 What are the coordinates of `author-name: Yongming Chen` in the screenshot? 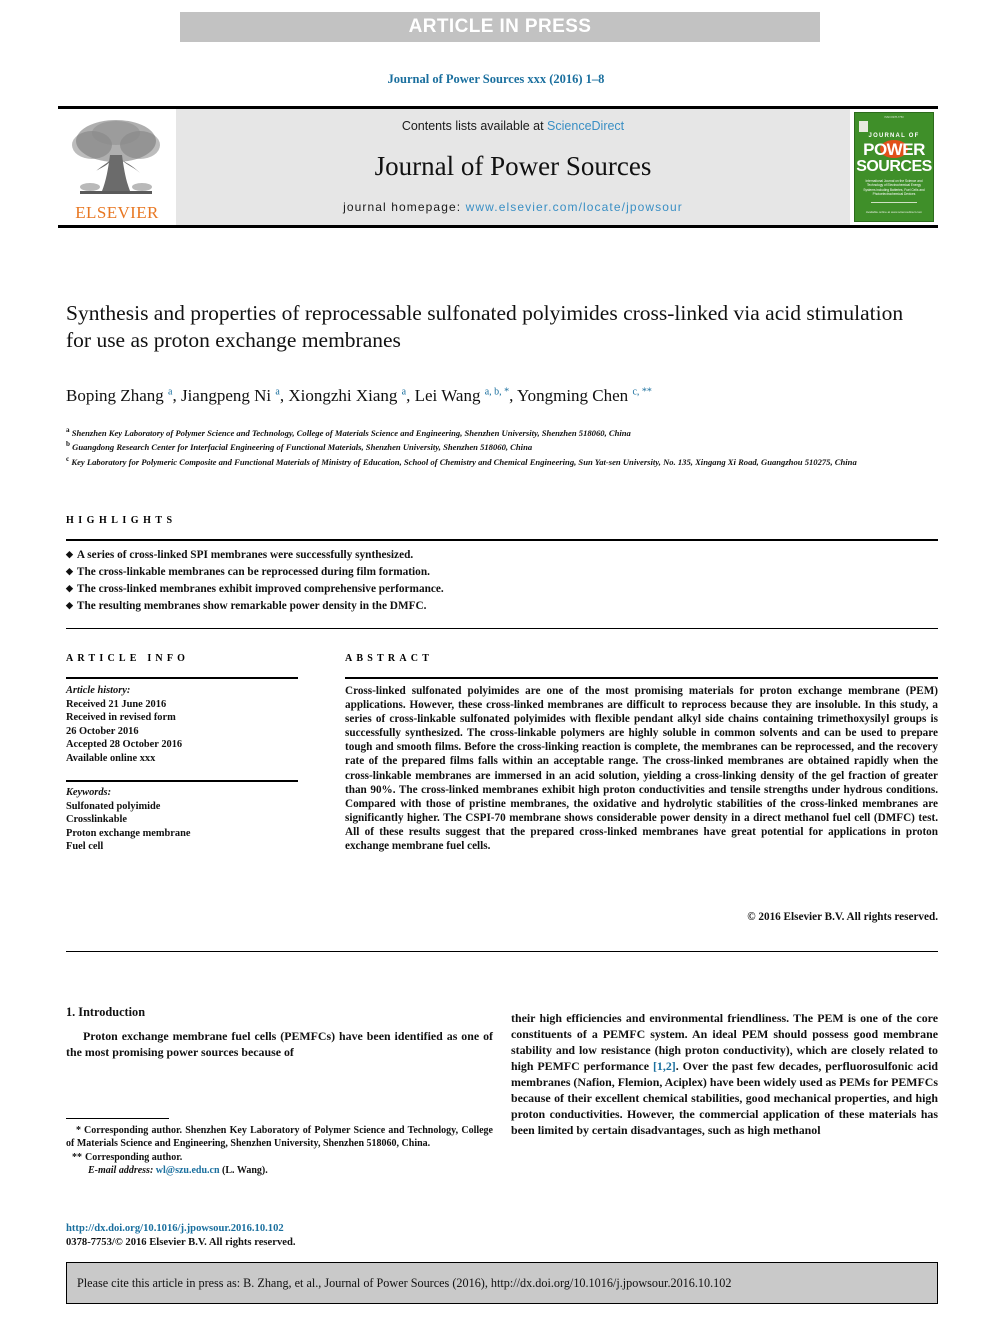 It's located at (573, 395).